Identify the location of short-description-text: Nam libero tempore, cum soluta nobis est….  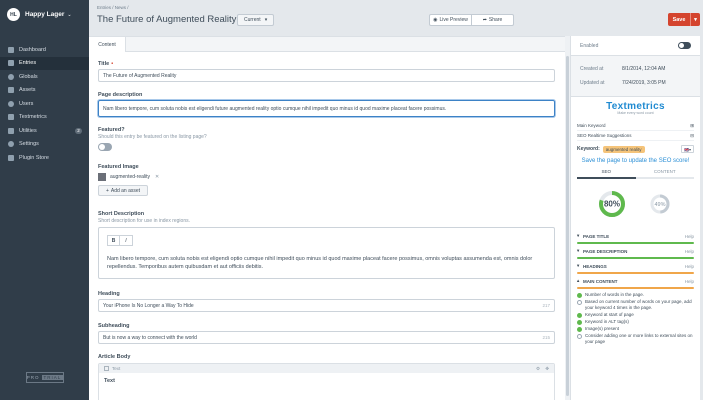
(326, 263).